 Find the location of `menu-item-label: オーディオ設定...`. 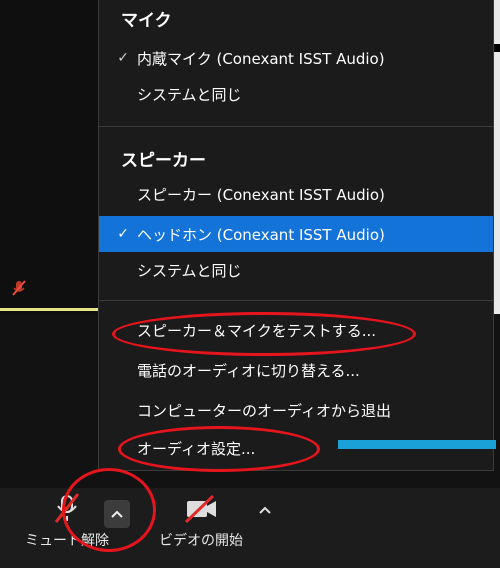

menu-item-label: オーディオ設定... is located at coordinates (196, 448).